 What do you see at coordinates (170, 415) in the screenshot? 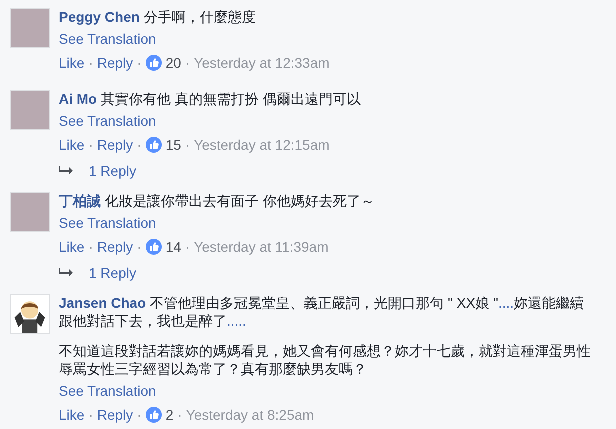
I see `like-count: 2` at bounding box center [170, 415].